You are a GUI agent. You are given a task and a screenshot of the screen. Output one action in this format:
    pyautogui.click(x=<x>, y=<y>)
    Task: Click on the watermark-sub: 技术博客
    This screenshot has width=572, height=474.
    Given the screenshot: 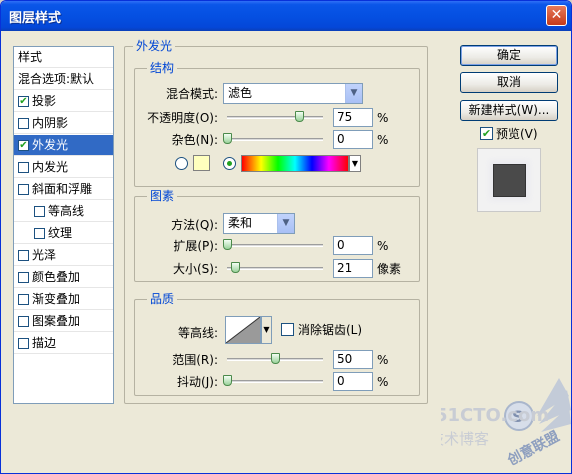 What is the action you would take?
    pyautogui.click(x=465, y=439)
    